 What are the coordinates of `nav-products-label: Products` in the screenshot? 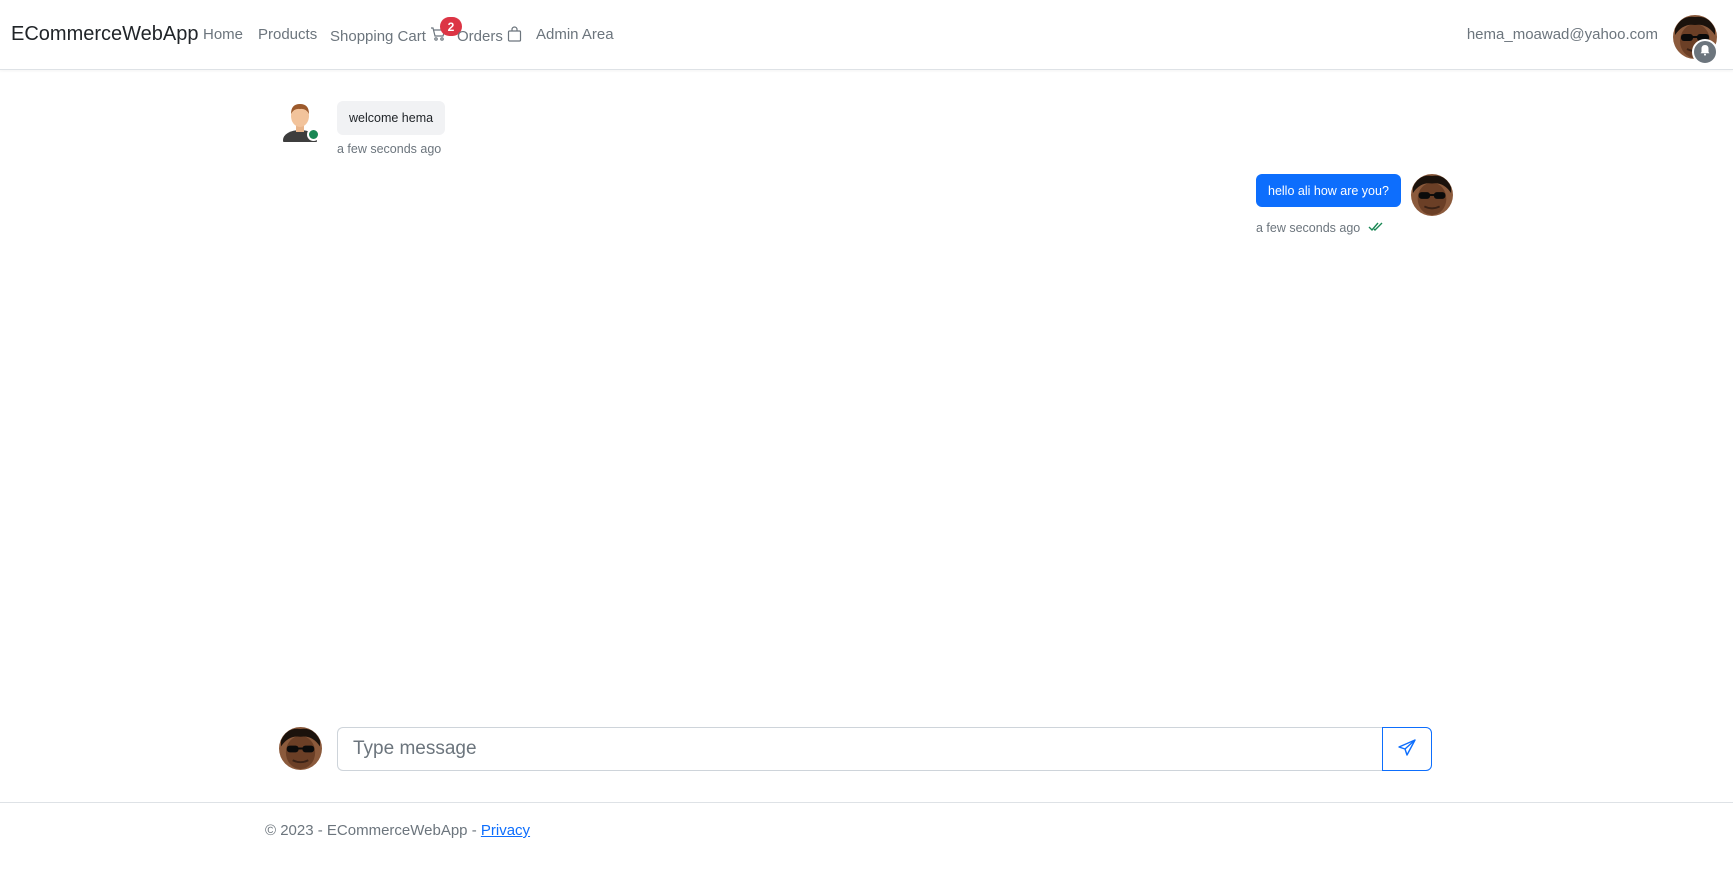 It's located at (288, 34).